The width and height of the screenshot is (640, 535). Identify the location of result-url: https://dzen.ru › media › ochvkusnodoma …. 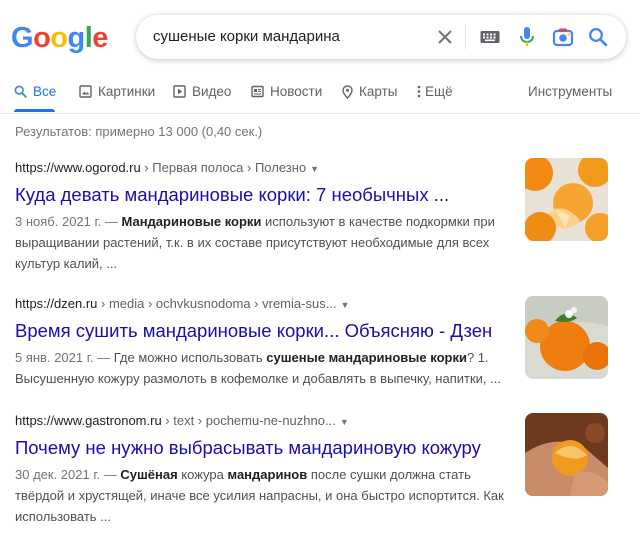
(260, 303).